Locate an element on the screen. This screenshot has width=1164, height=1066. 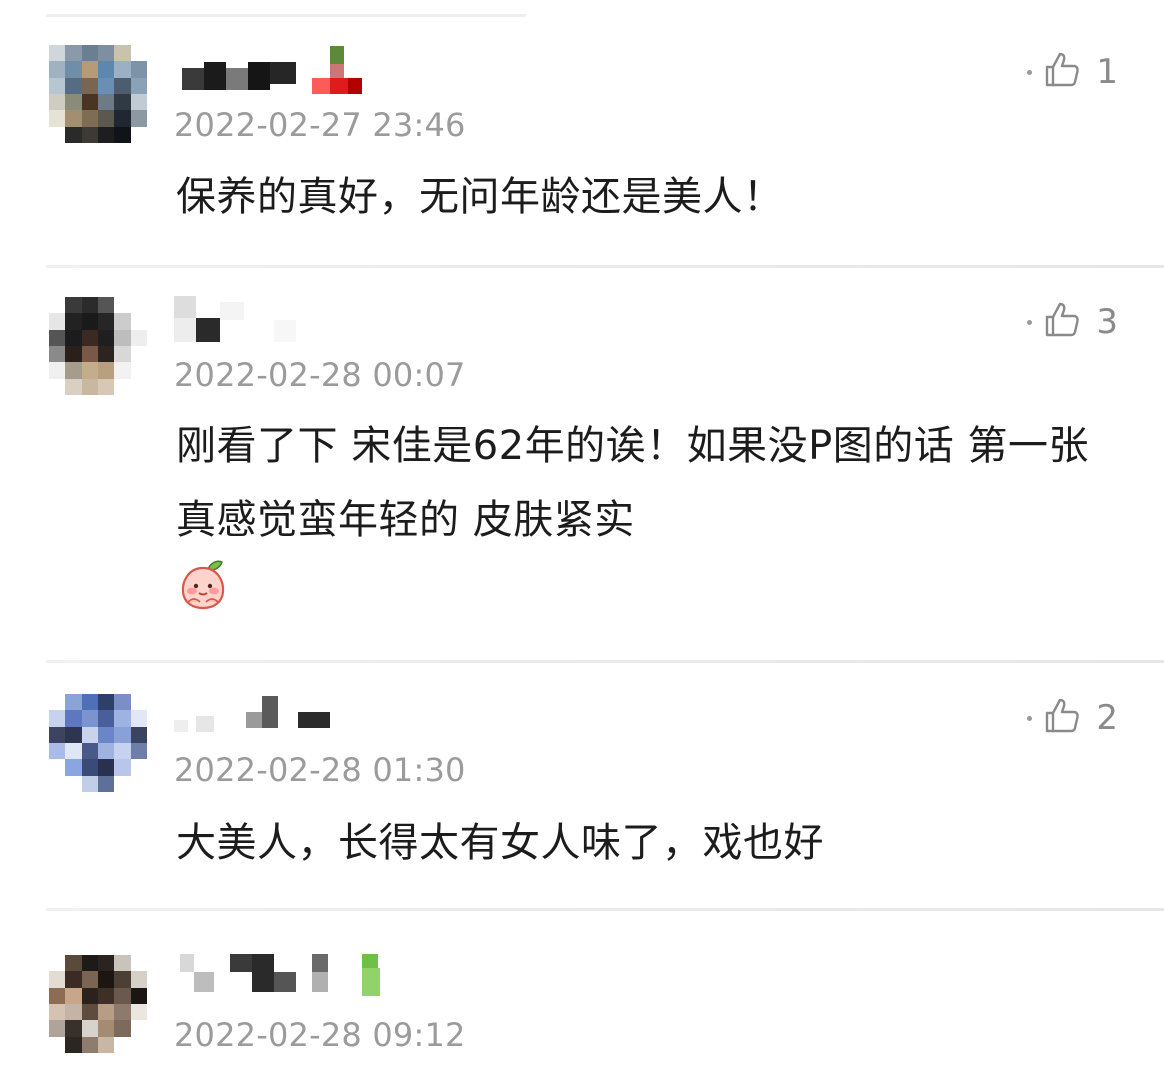
avatar is located at coordinates (98, 1004).